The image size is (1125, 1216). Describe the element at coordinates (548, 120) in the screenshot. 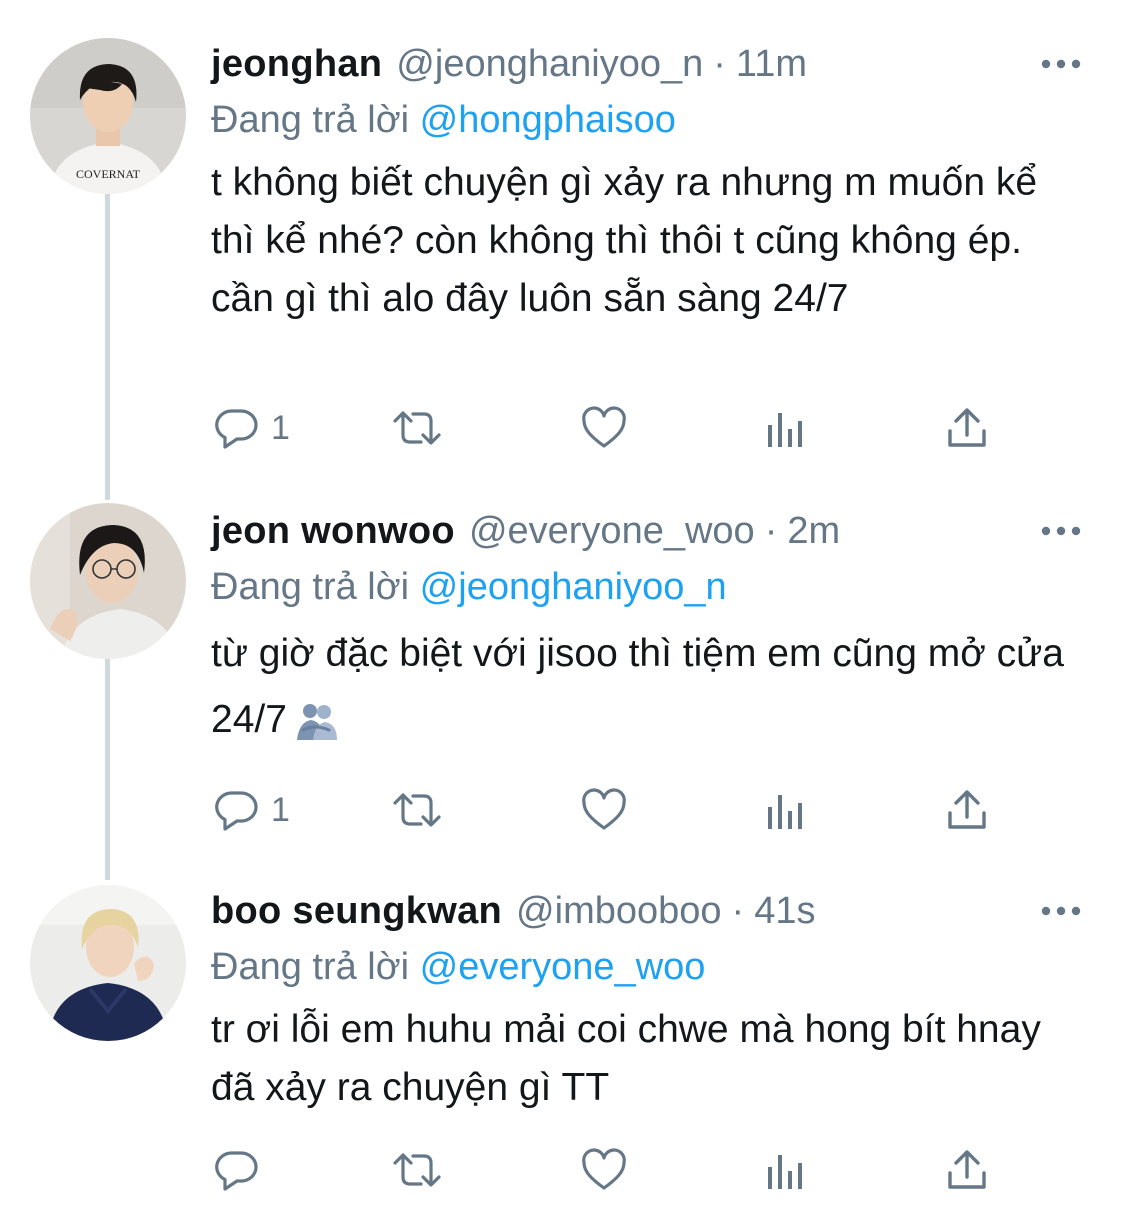

I see `replying-to-mention: @hongphaisoo` at that location.